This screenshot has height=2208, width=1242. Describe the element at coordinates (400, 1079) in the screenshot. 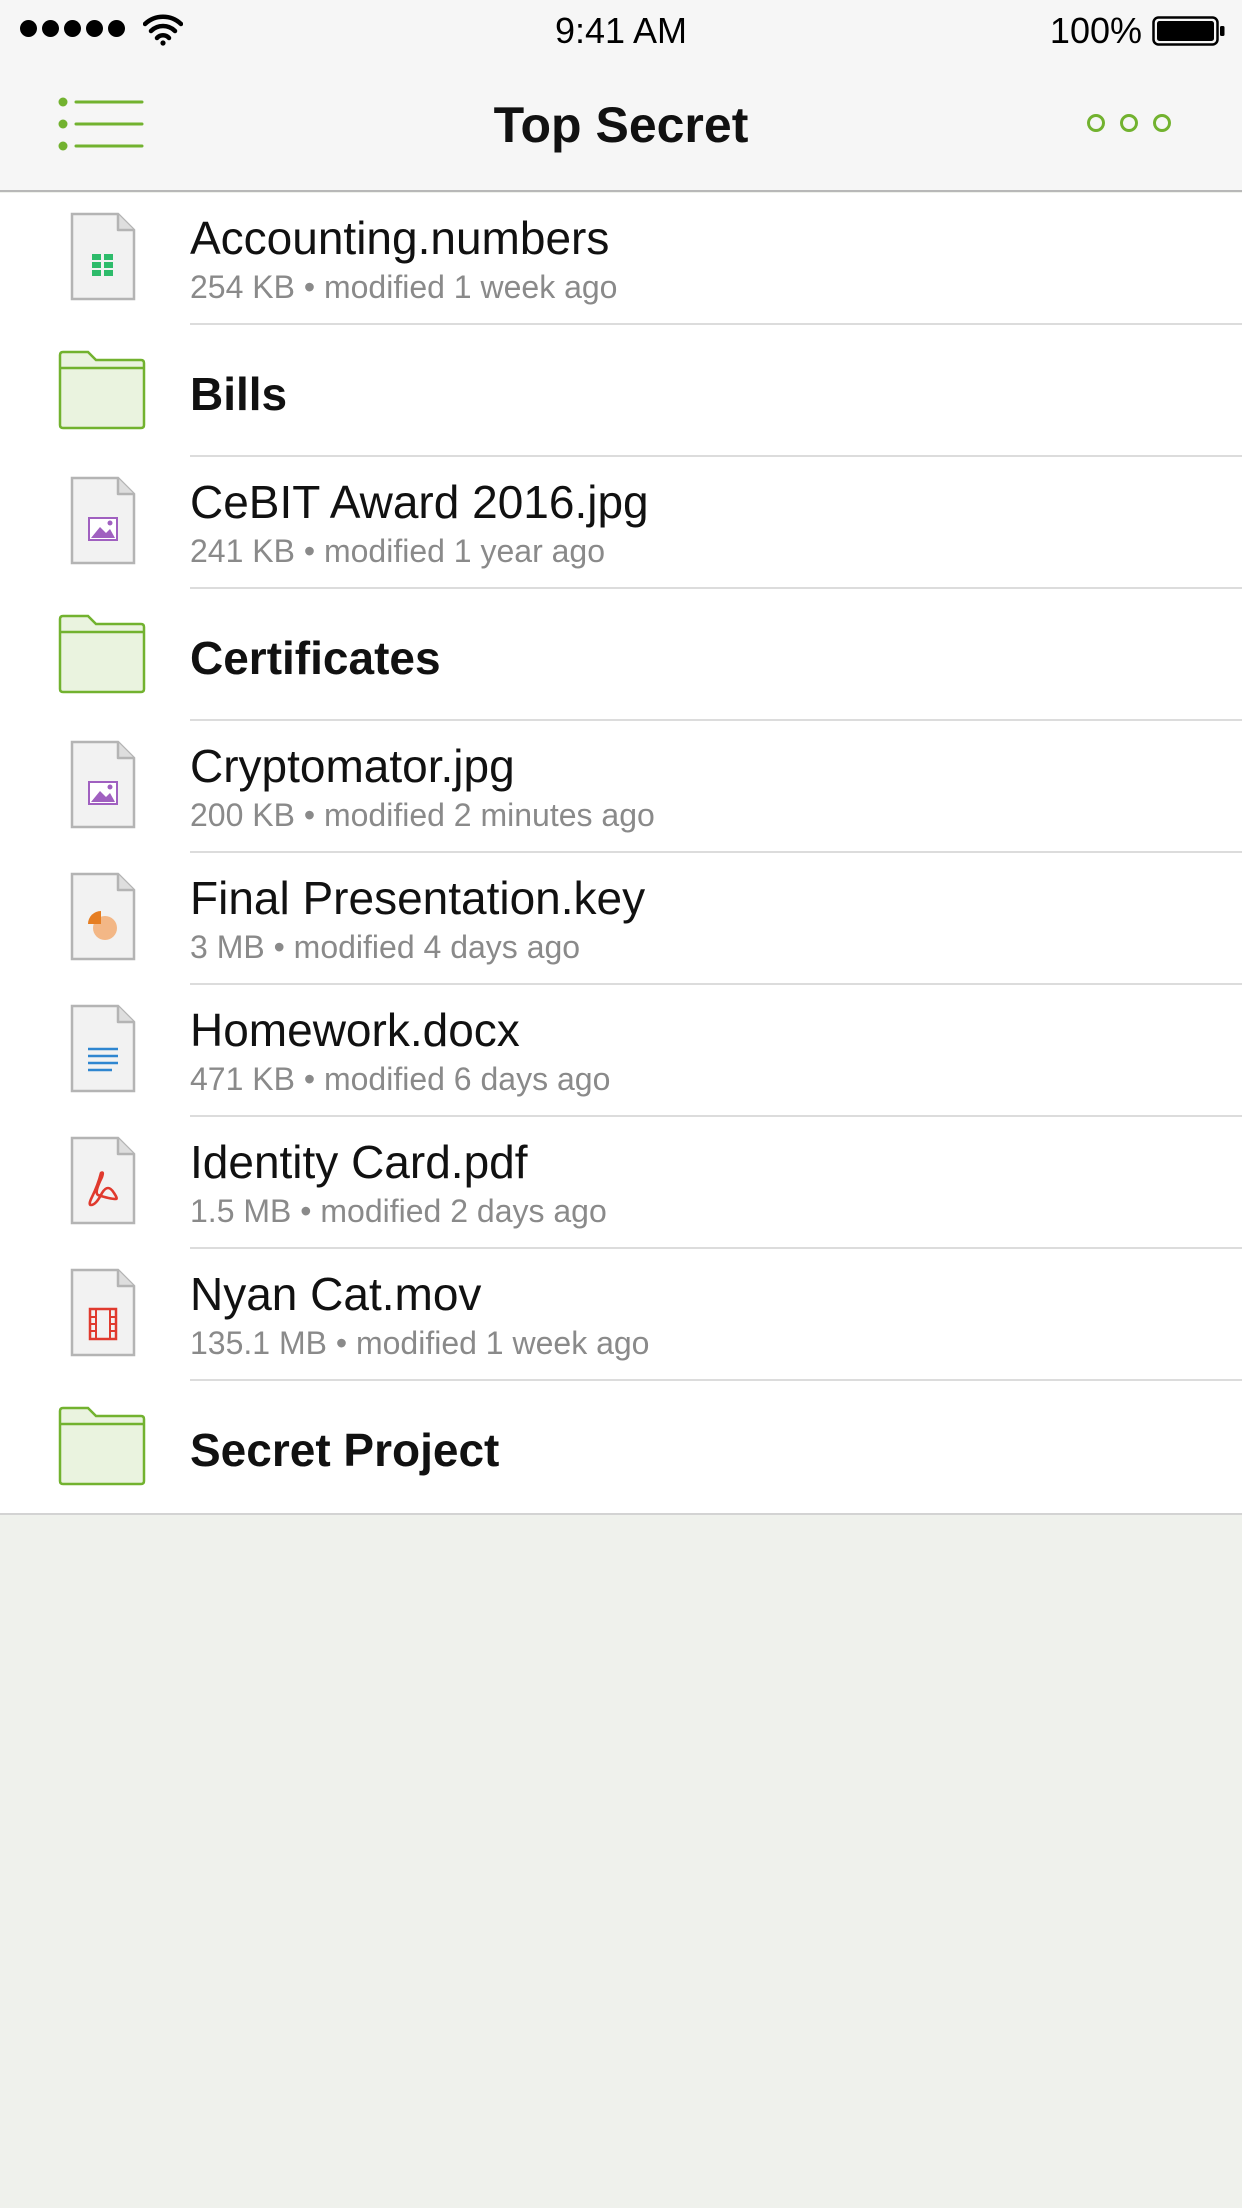

I see `item-meta: 471 KB • modified 6 days ago` at that location.